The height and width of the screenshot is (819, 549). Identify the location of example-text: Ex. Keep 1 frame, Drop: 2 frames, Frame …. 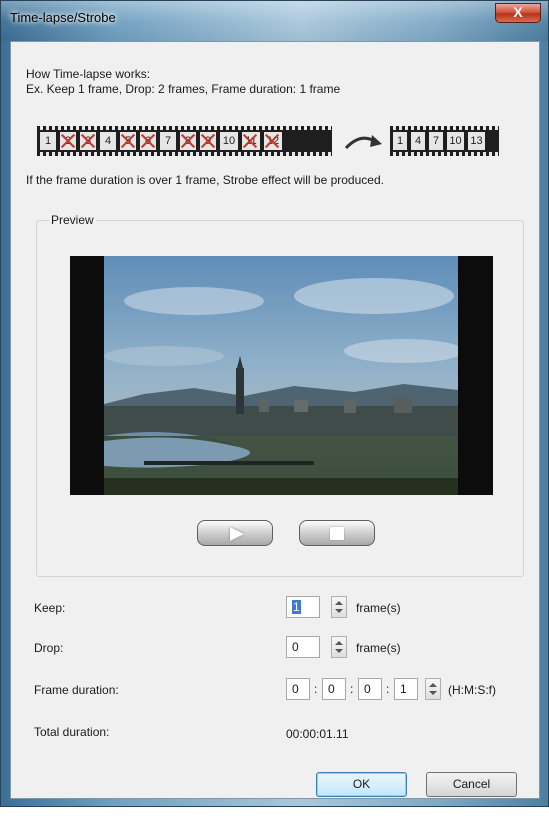
(183, 89).